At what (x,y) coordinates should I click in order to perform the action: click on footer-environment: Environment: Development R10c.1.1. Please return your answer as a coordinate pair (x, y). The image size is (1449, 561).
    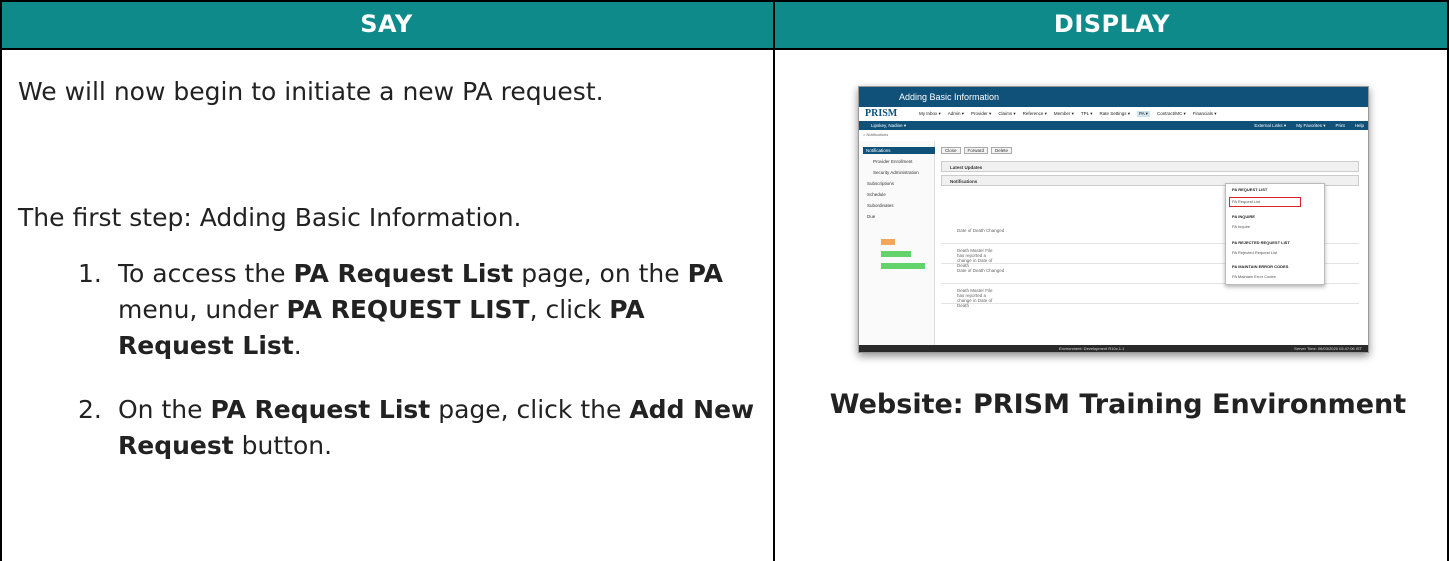
    Looking at the image, I should click on (1092, 348).